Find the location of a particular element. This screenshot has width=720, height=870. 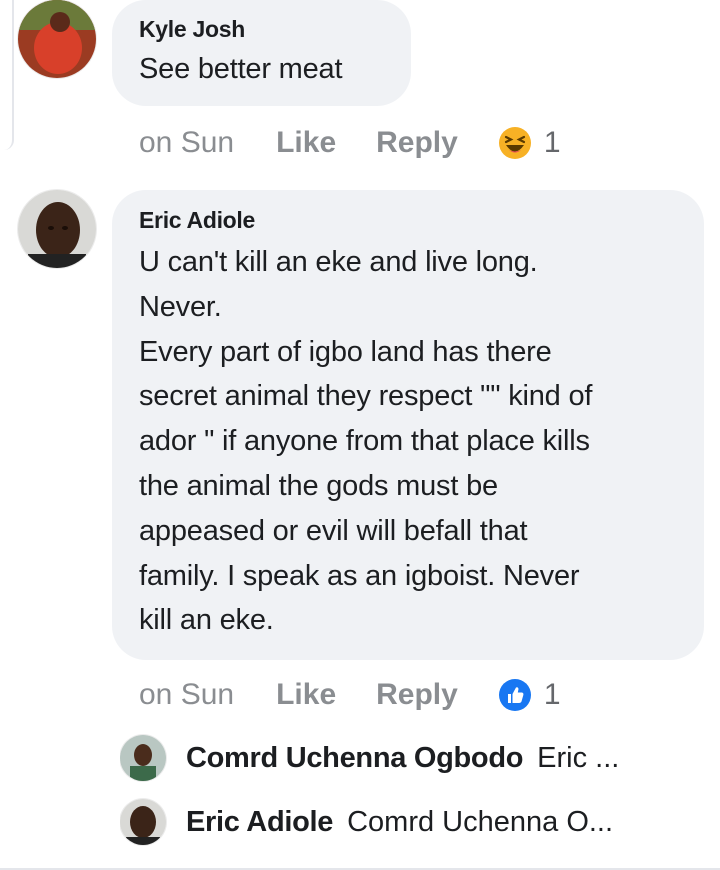

avatar-kyle-josh-image is located at coordinates (57, 39).